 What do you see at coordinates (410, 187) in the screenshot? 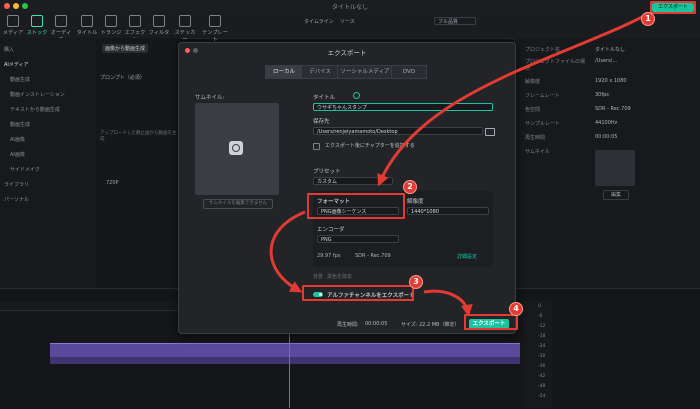
I see `step-badge-2: 2` at bounding box center [410, 187].